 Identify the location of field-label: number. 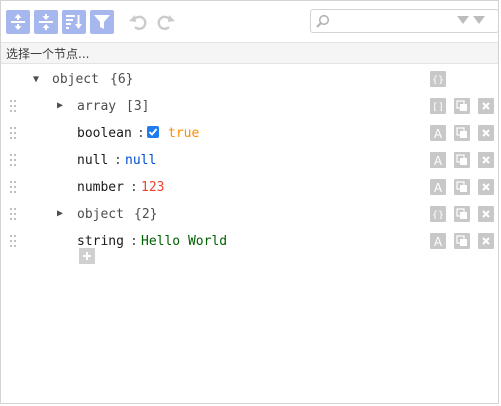
(100, 187).